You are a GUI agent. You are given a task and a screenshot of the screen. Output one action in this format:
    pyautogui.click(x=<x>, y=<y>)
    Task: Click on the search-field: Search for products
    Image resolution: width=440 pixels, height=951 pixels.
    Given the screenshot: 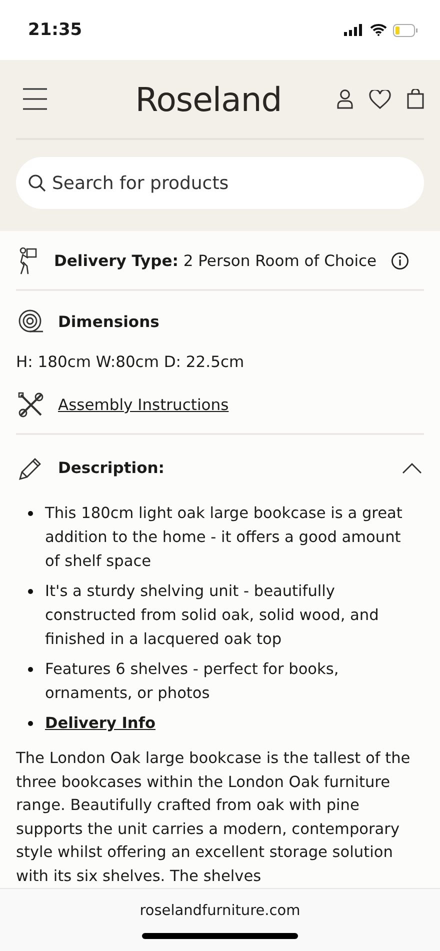 What is the action you would take?
    pyautogui.click(x=220, y=183)
    